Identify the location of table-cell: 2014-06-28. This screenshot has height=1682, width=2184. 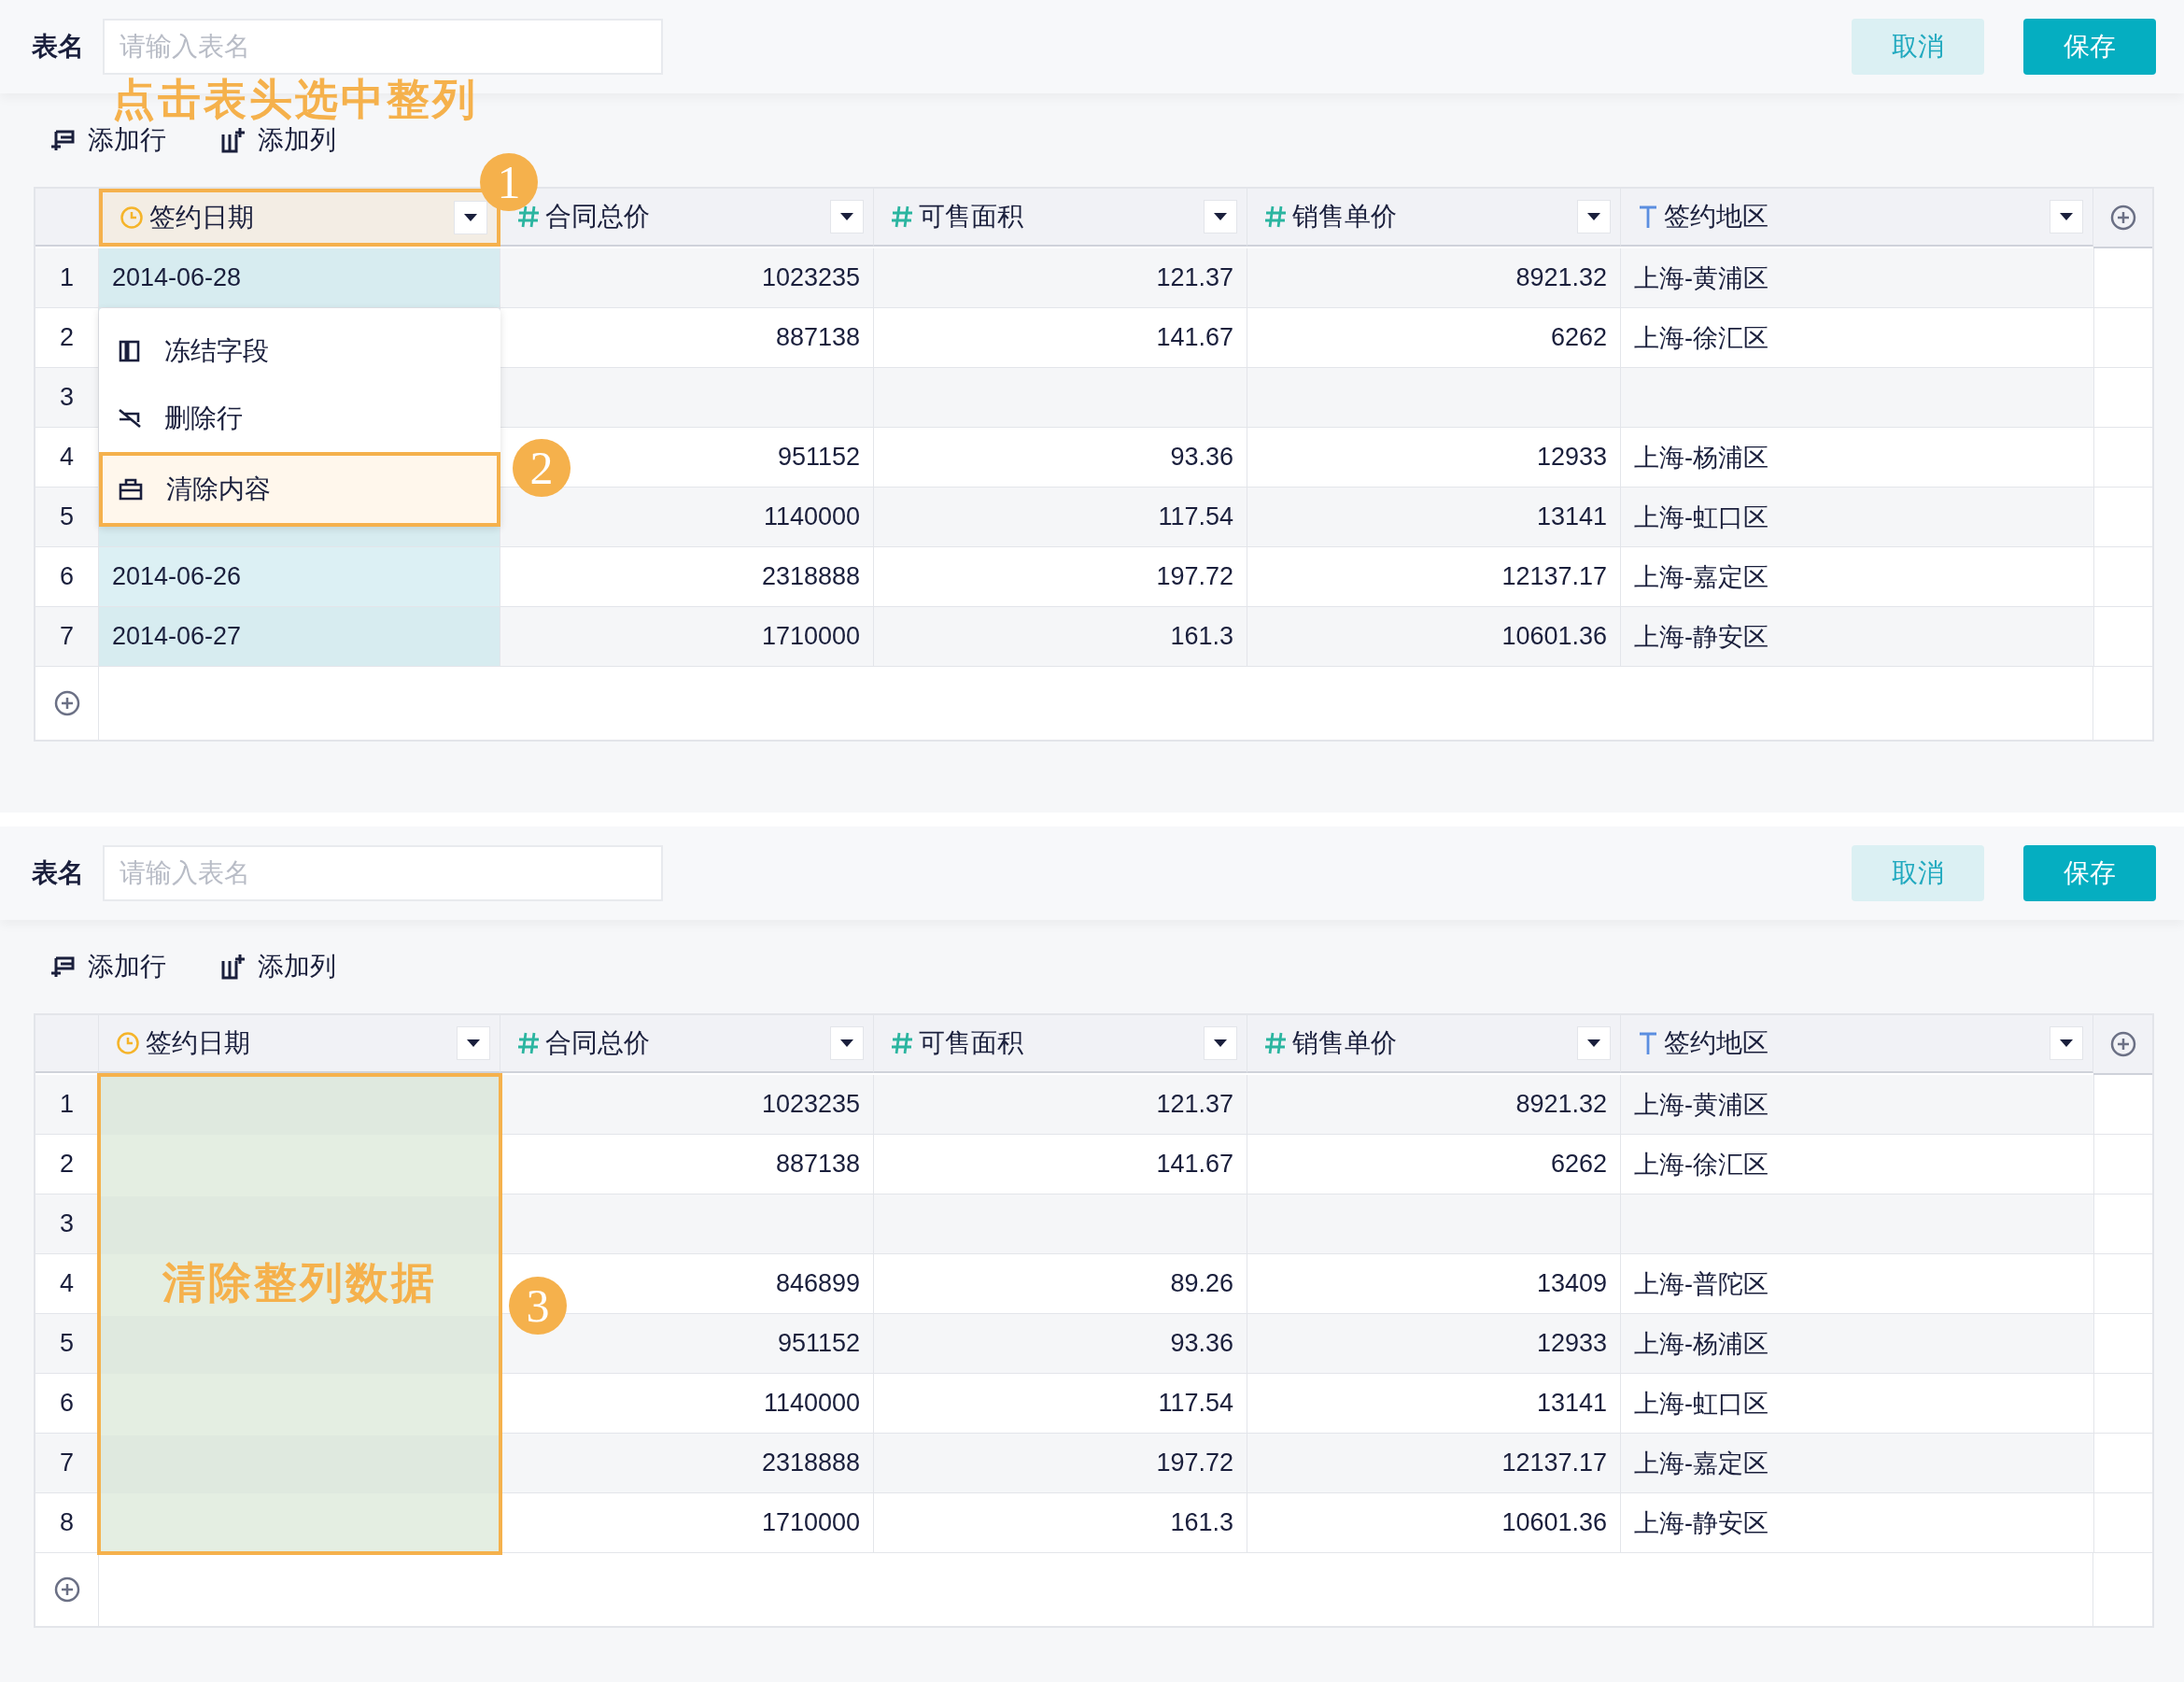
(299, 278).